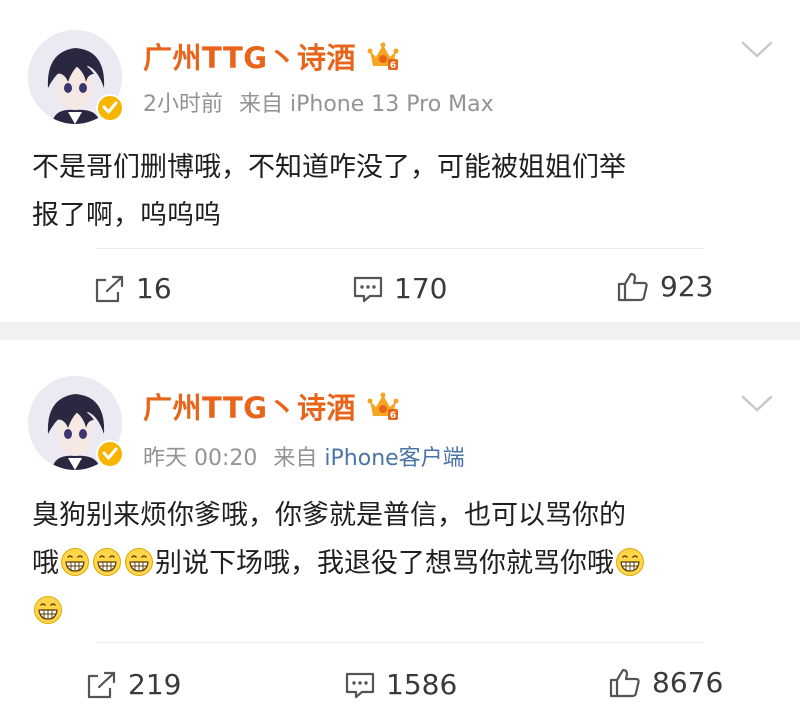 This screenshot has height=714, width=800. What do you see at coordinates (384, 563) in the screenshot?
I see `post-text-fragment: 别说下场哦，我退役了想骂你就骂你哦` at bounding box center [384, 563].